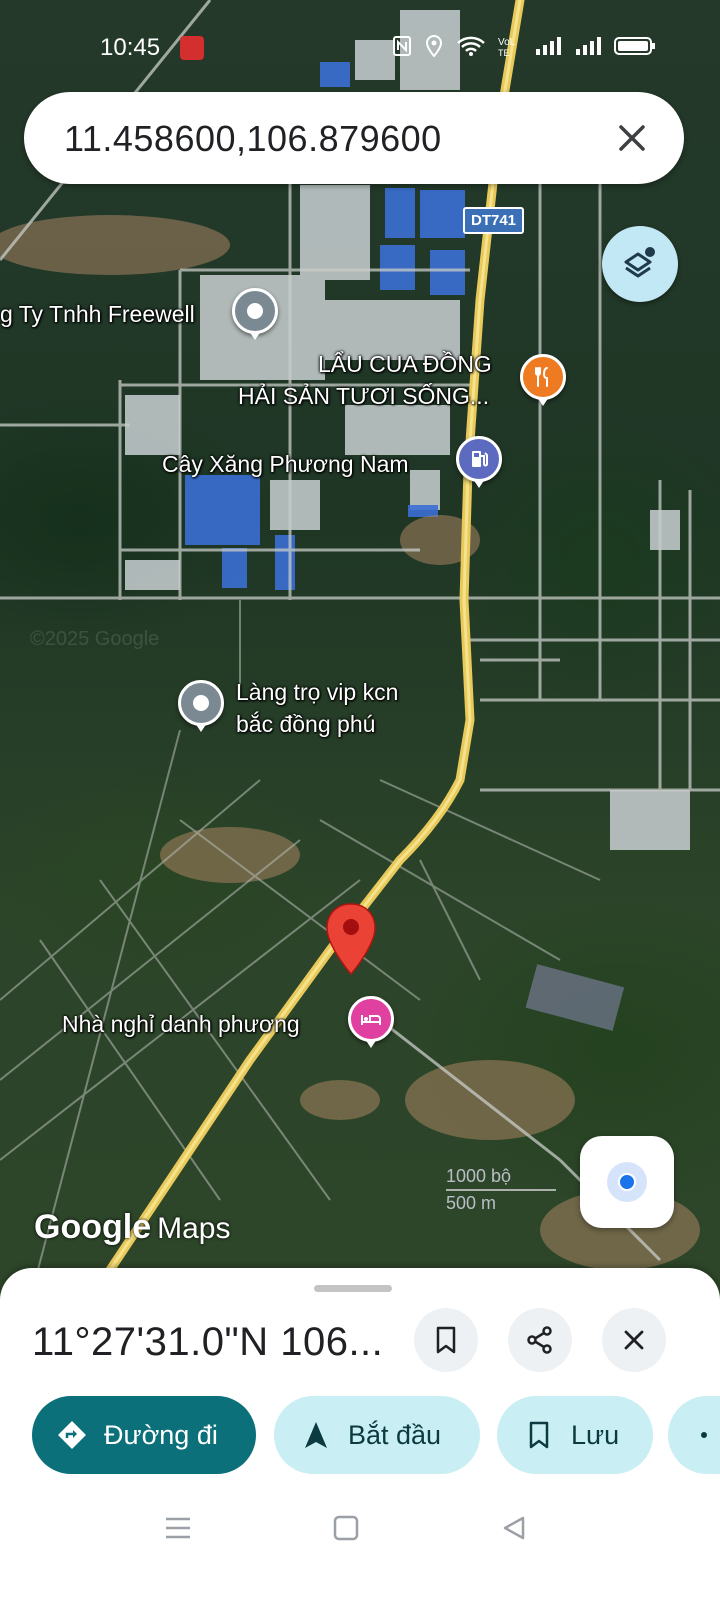 Image resolution: width=720 pixels, height=1600 pixels. Describe the element at coordinates (353, 1288) in the screenshot. I see `drag-handle` at that location.